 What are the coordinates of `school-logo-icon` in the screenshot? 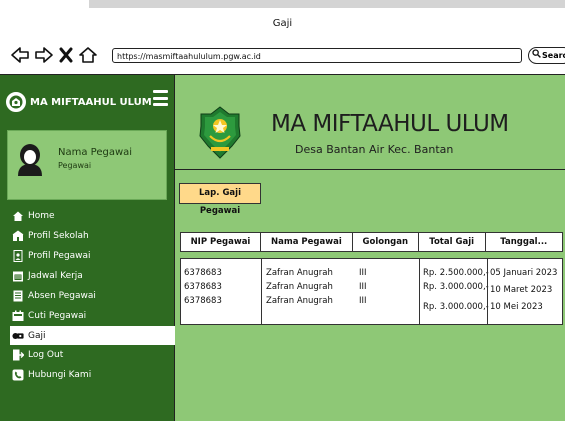 It's located at (16, 102).